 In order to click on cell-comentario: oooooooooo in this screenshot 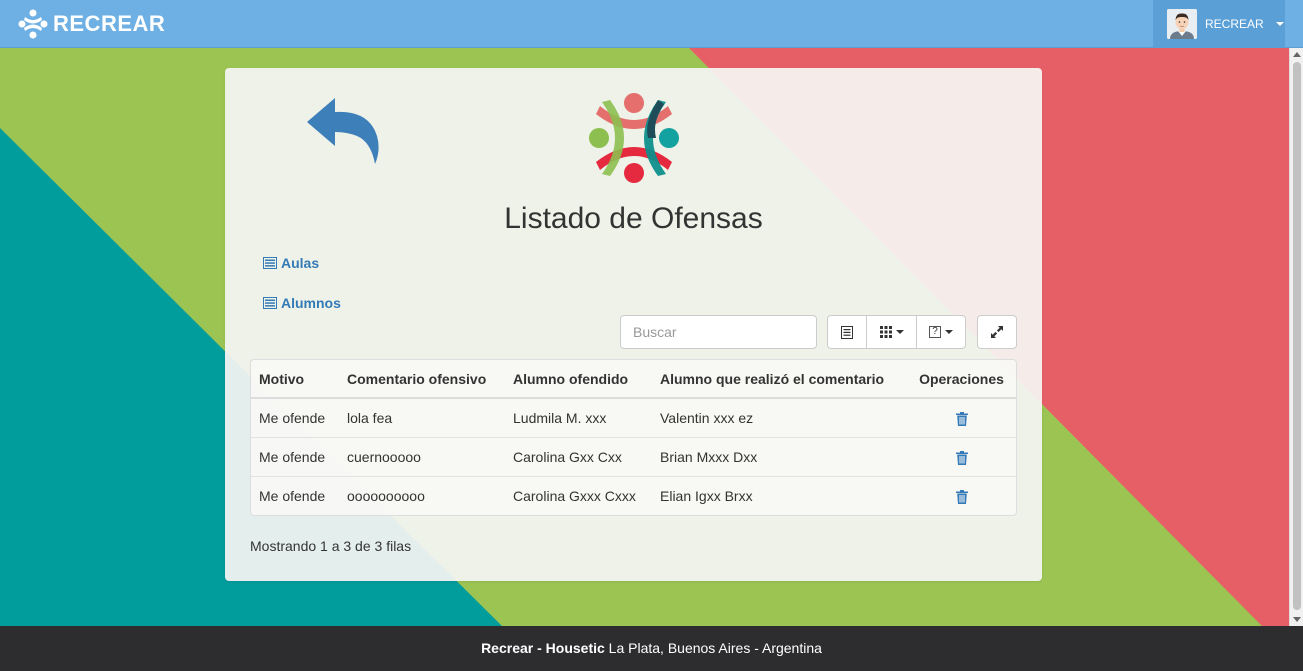, I will do `click(422, 495)`.